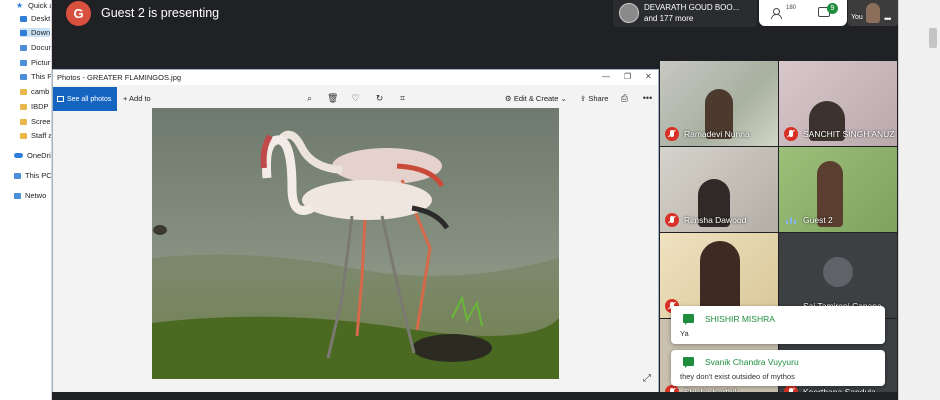 The width and height of the screenshot is (940, 400). I want to click on edit-create-button: ⚙ Edit & Create ⌄, so click(536, 98).